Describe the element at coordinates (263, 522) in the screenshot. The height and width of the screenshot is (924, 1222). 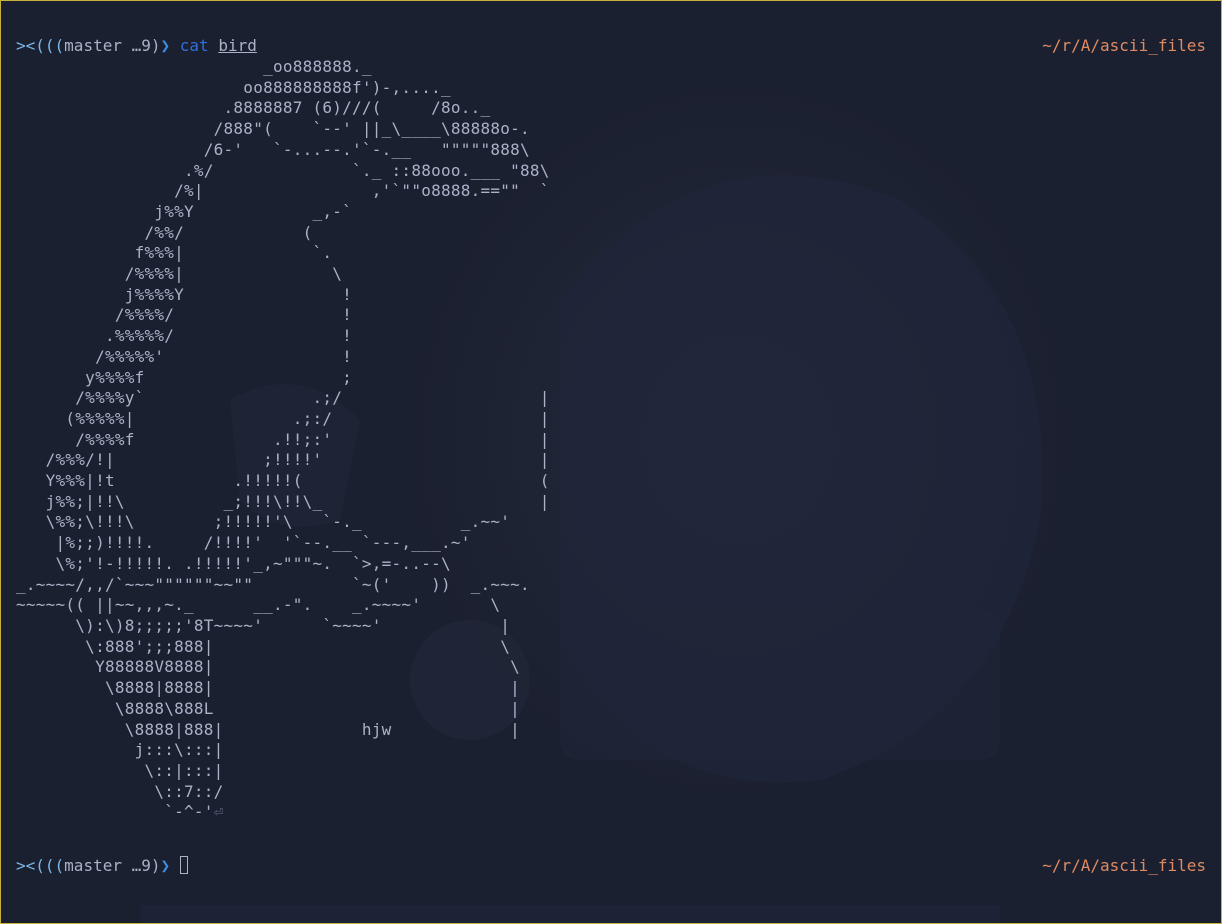
I see `ascii-art-line: \%%;\!!!\ ;!!!!!'\ `-._ _.~~'` at that location.